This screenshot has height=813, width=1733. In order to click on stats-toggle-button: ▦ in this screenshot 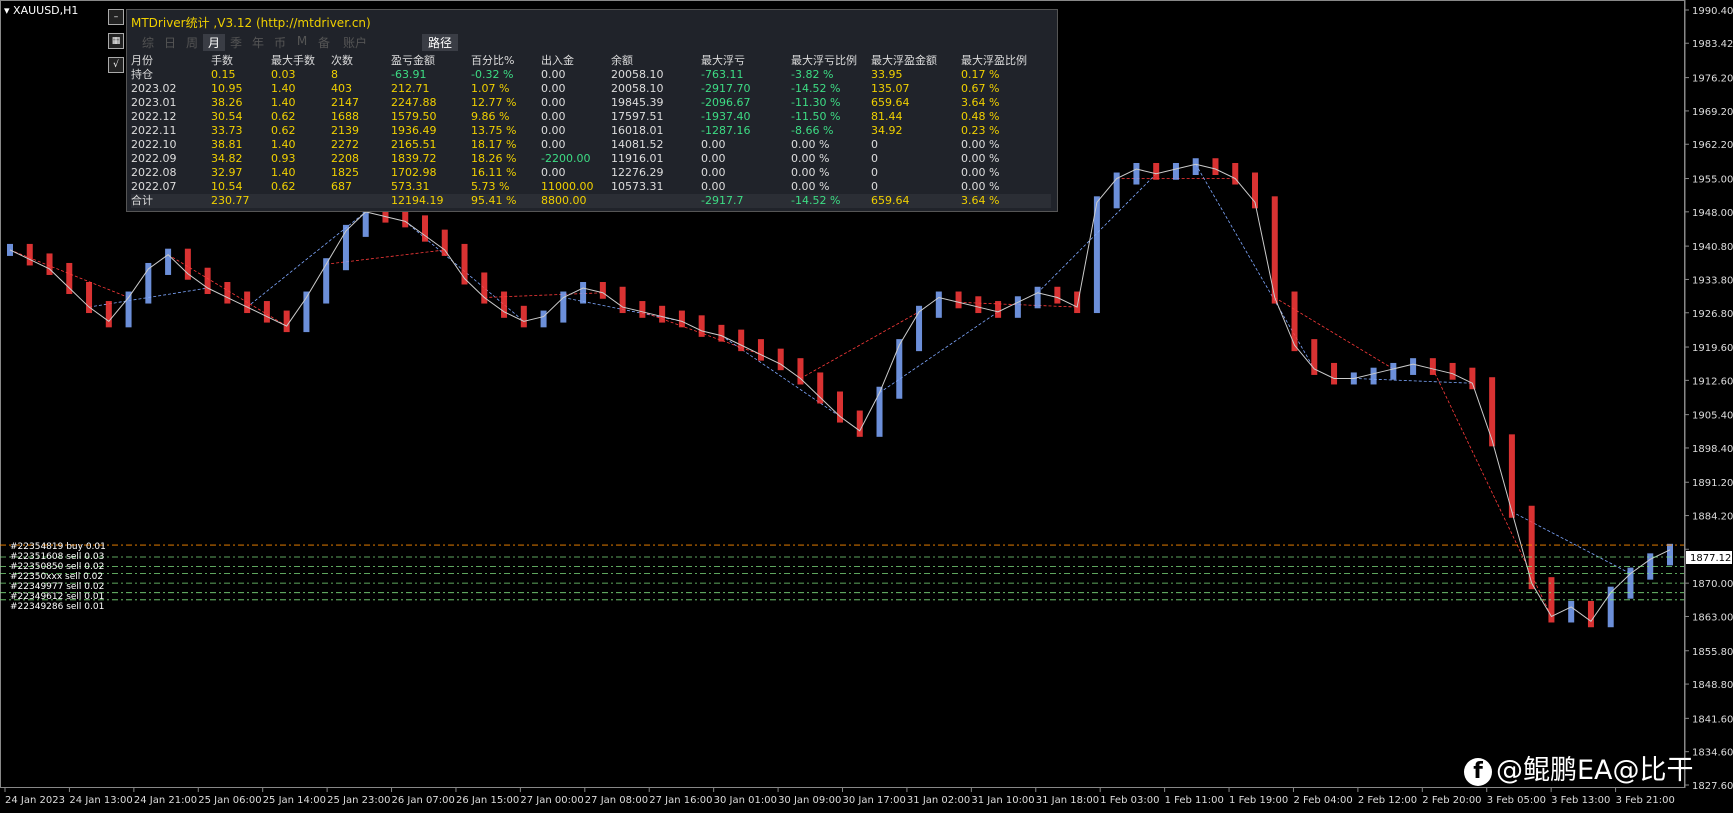, I will do `click(116, 41)`.